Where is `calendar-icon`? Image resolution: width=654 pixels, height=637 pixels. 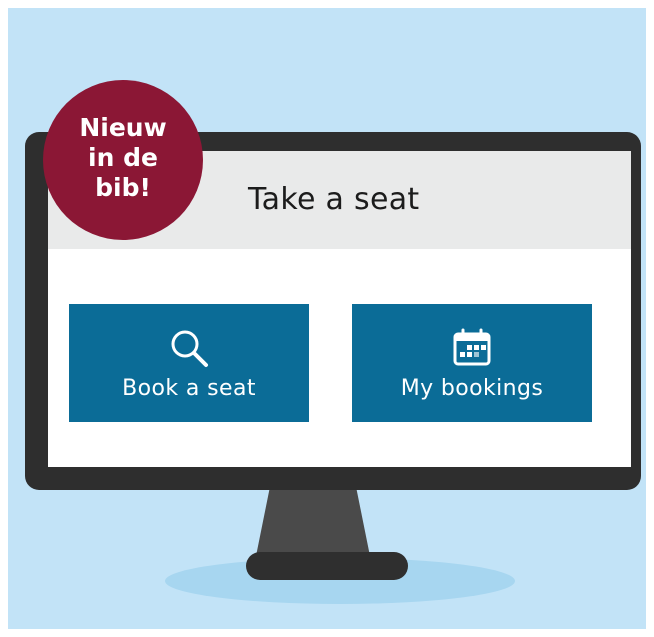 calendar-icon is located at coordinates (472, 346).